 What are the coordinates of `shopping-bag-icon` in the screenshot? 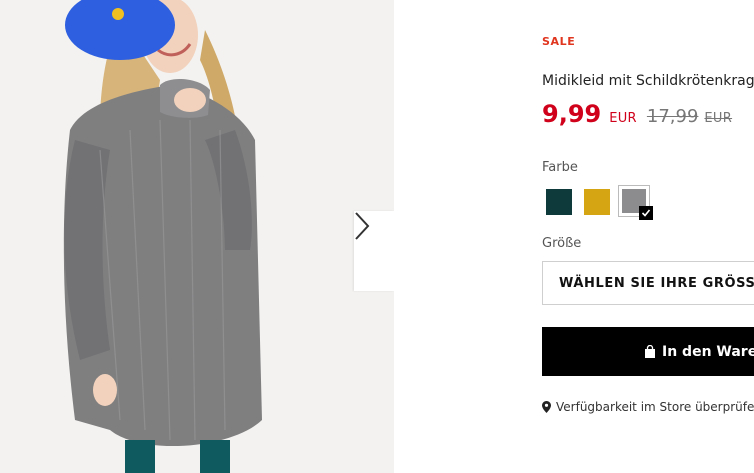 It's located at (650, 351).